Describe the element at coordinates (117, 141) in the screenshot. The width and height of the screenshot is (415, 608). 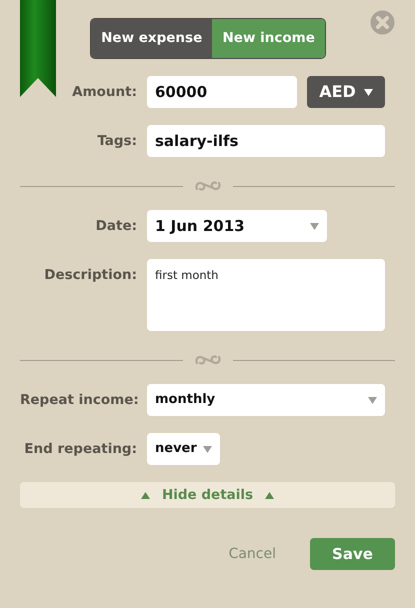
I see `field-label: Tags:` at that location.